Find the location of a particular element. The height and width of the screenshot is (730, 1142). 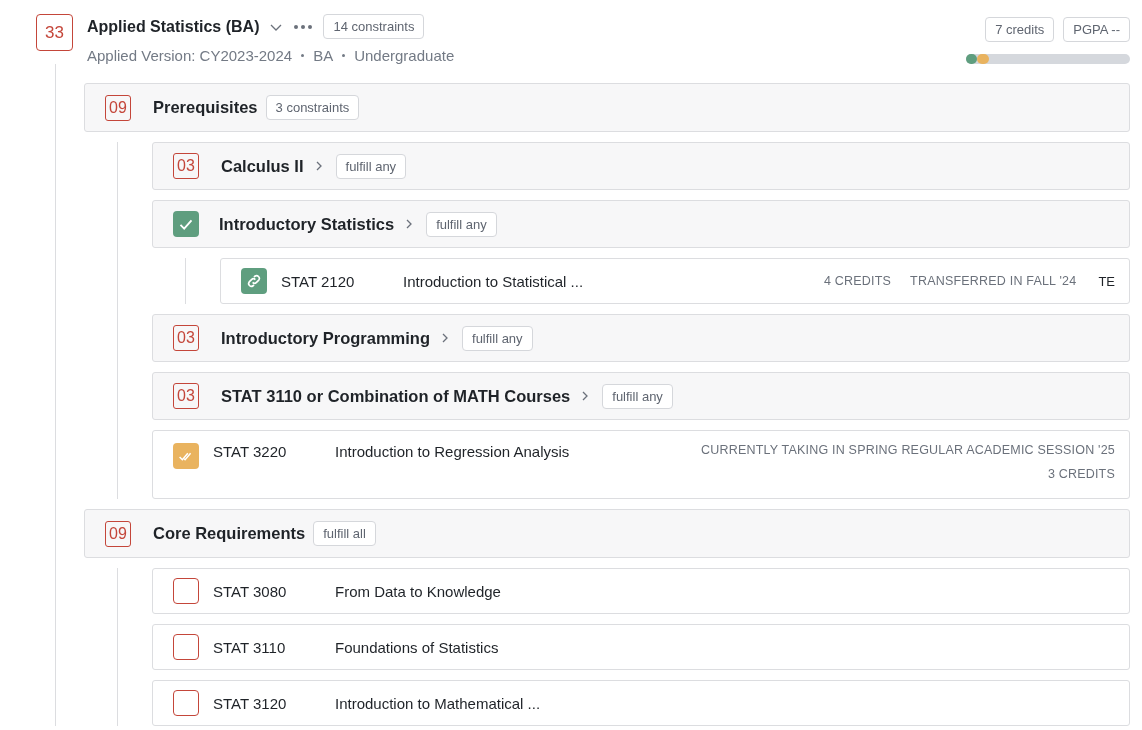

more-icon is located at coordinates (303, 26).